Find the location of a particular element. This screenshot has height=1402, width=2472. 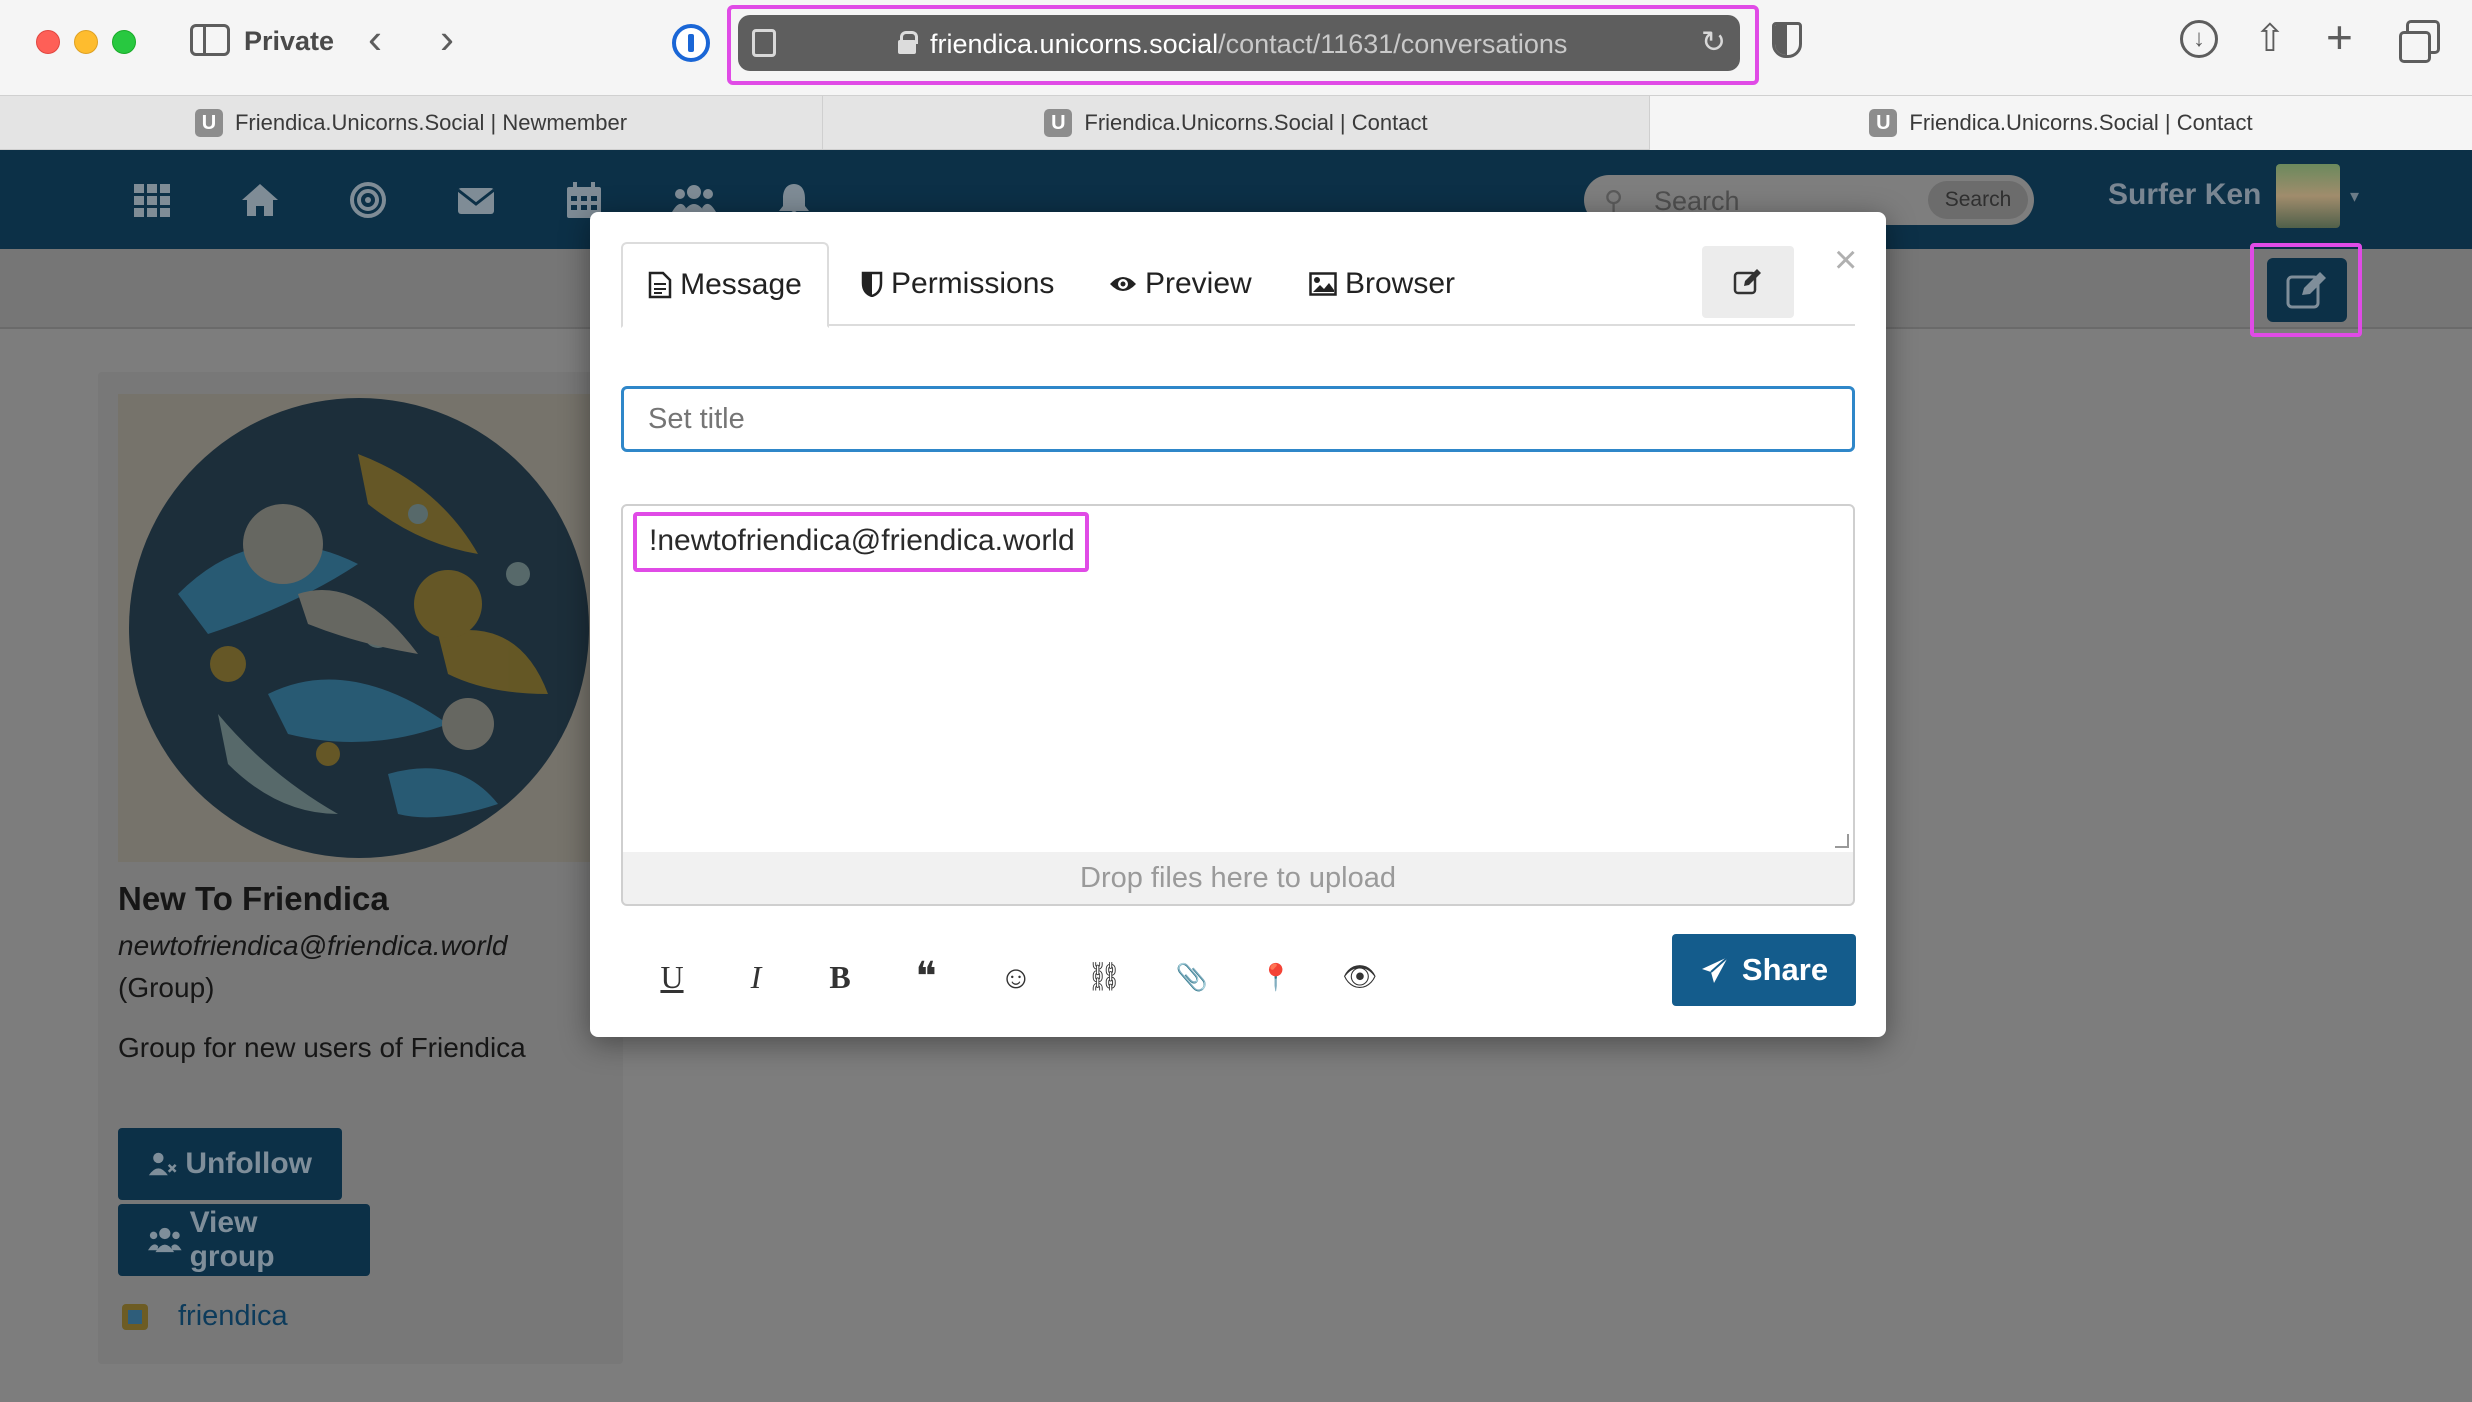

location-button: 📍 is located at coordinates (1276, 977).